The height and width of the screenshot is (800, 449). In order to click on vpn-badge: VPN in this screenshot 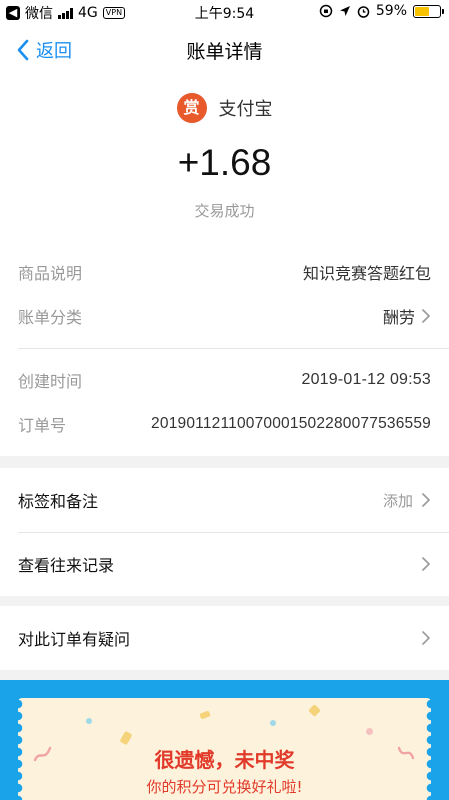, I will do `click(114, 13)`.